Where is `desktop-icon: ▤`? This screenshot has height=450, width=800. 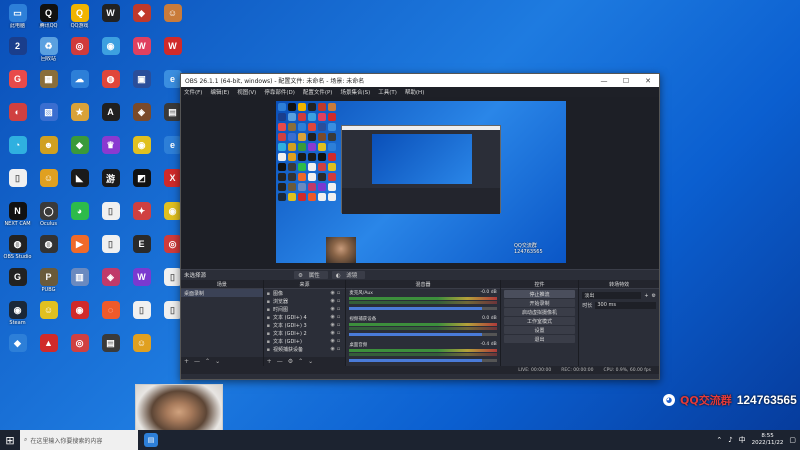
desktop-icon: ▤ is located at coordinates (110, 348).